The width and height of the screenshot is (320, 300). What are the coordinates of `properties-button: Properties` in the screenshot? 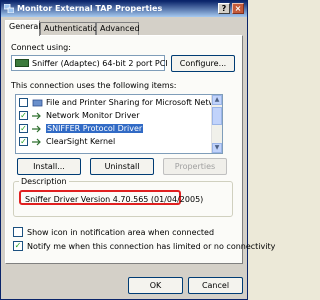 It's located at (195, 166).